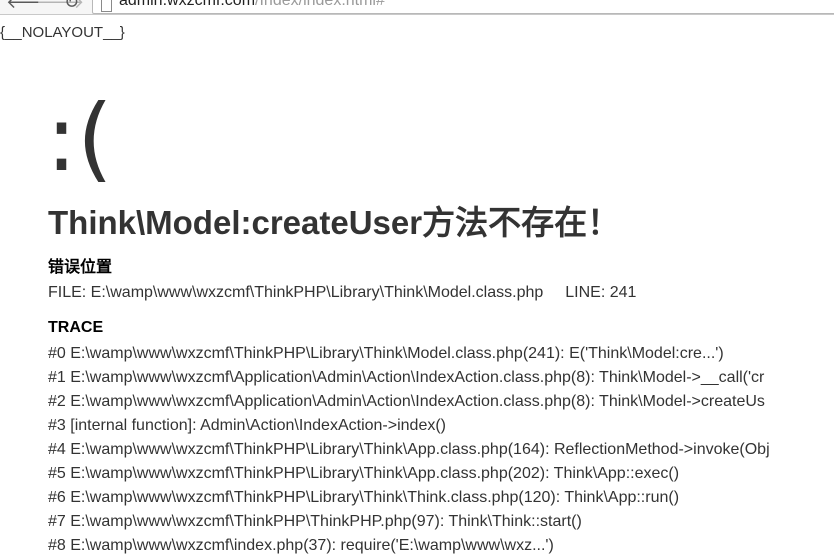 This screenshot has height=558, width=834. What do you see at coordinates (80, 267) in the screenshot?
I see `error-location-title: 错误位置` at bounding box center [80, 267].